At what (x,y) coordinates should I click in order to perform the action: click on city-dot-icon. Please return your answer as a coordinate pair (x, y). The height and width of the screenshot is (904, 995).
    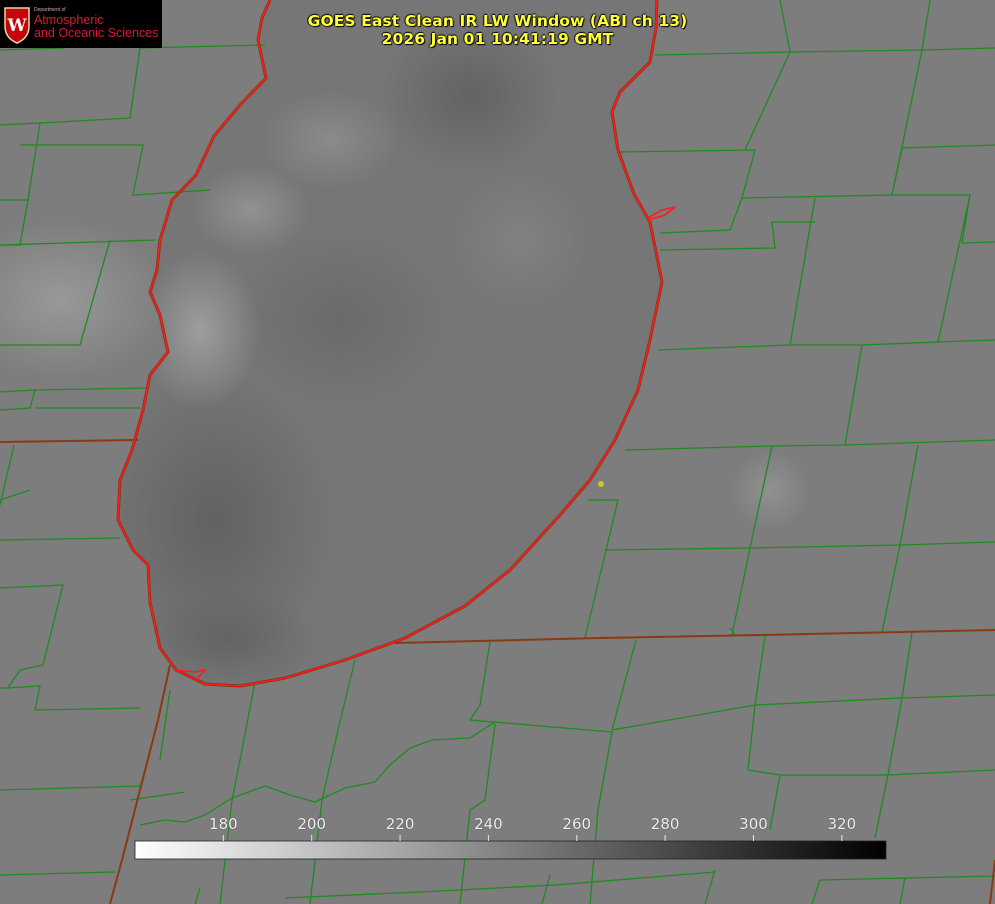
    Looking at the image, I should click on (601, 484).